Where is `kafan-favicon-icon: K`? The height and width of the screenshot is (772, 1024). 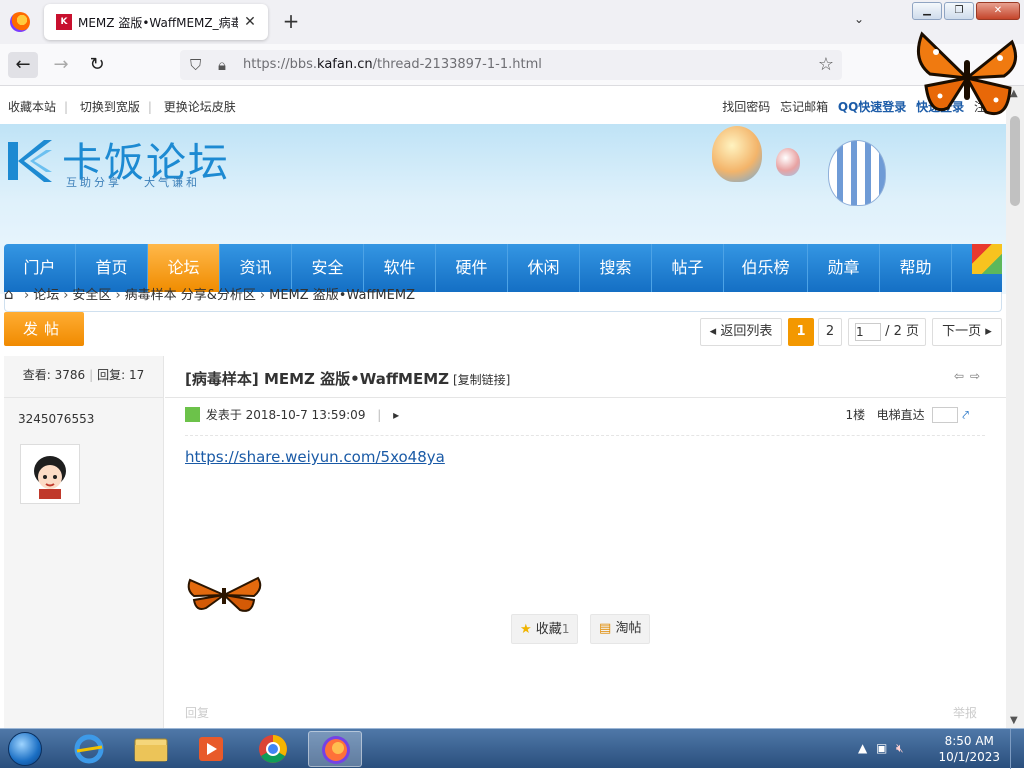 kafan-favicon-icon: K is located at coordinates (64, 22).